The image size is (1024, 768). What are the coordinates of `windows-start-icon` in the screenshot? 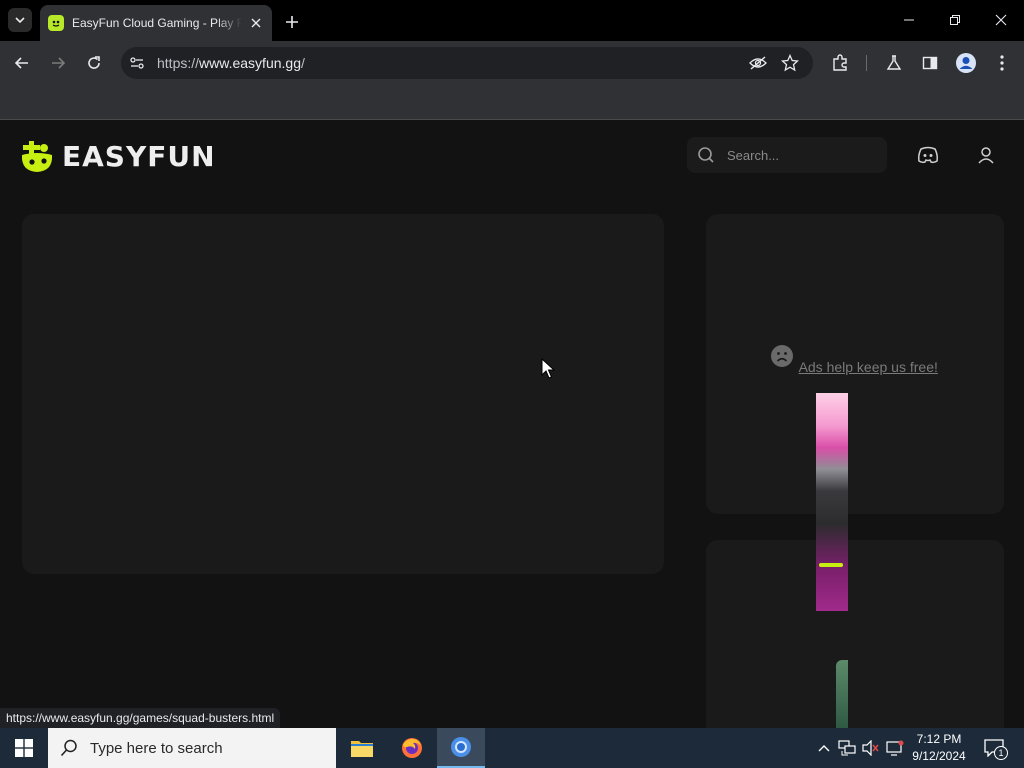 It's located at (24, 748).